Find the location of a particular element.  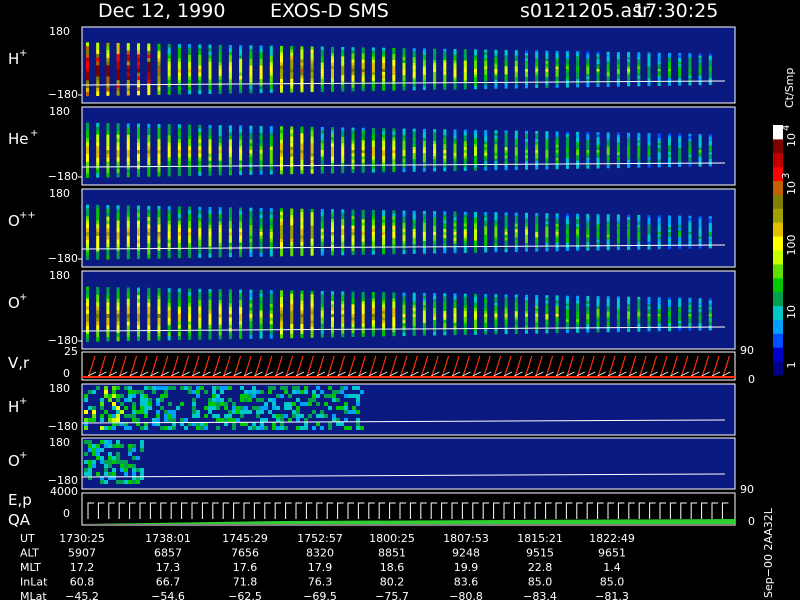

table-cell: −62.5 is located at coordinates (245, 595).